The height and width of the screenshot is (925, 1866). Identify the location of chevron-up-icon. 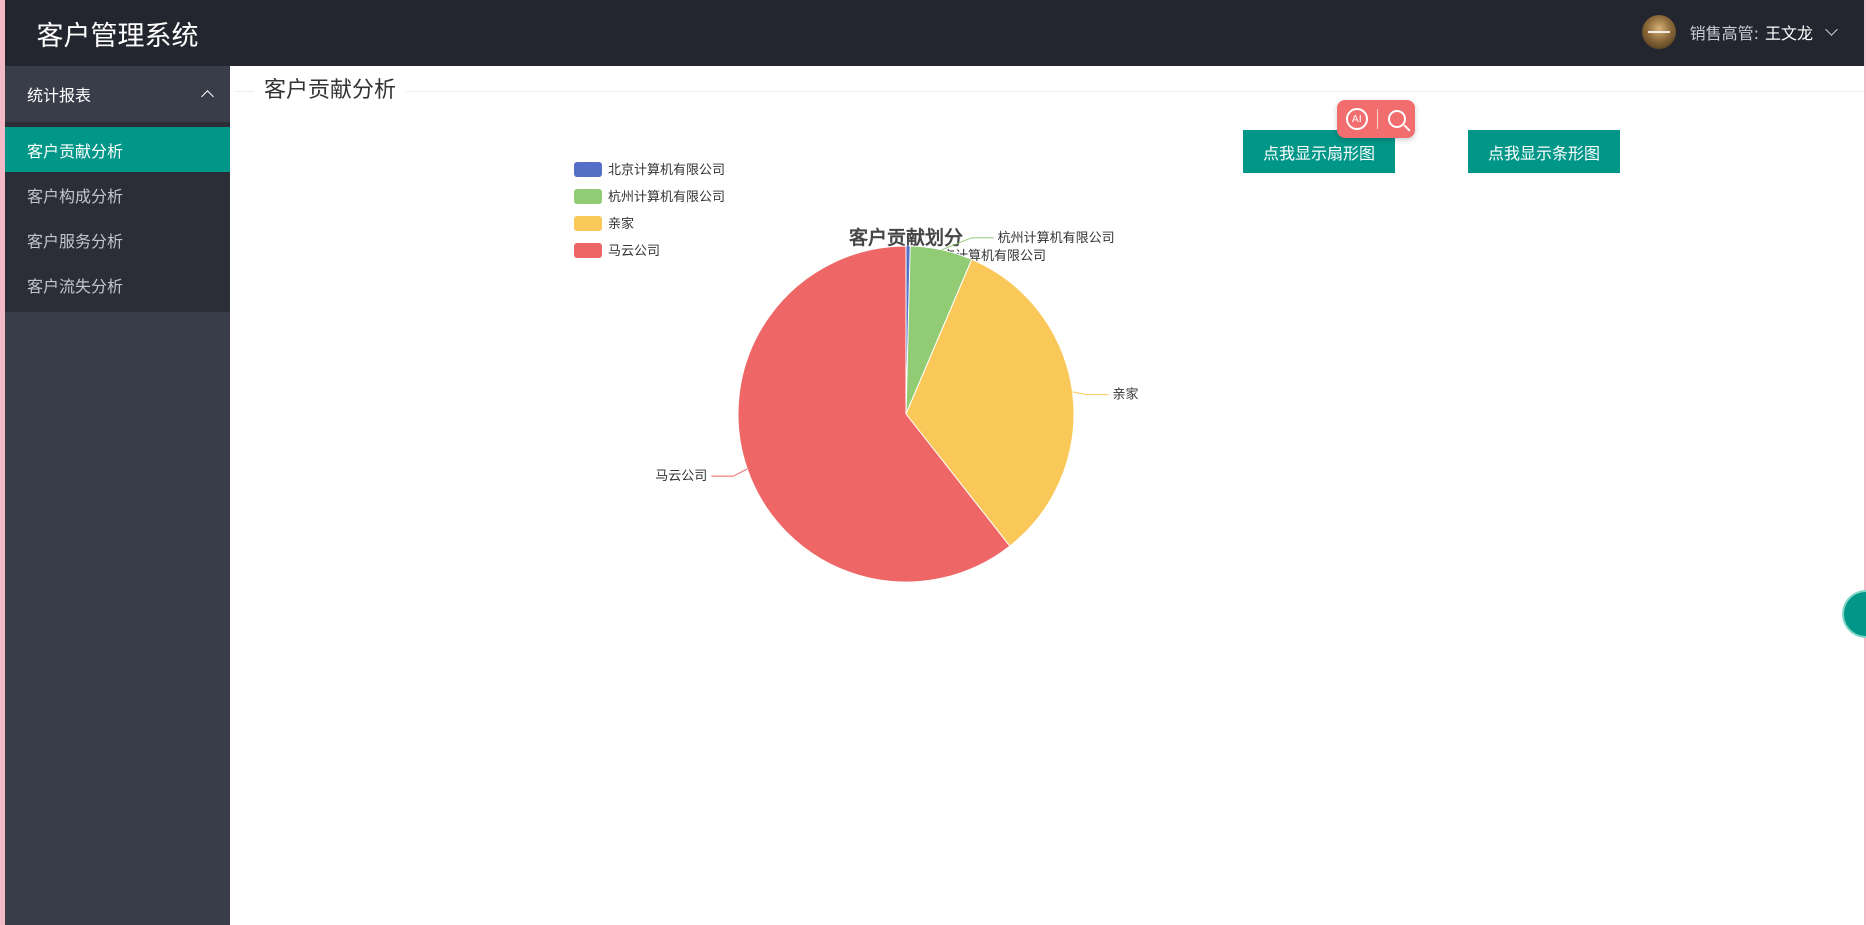
(207, 96).